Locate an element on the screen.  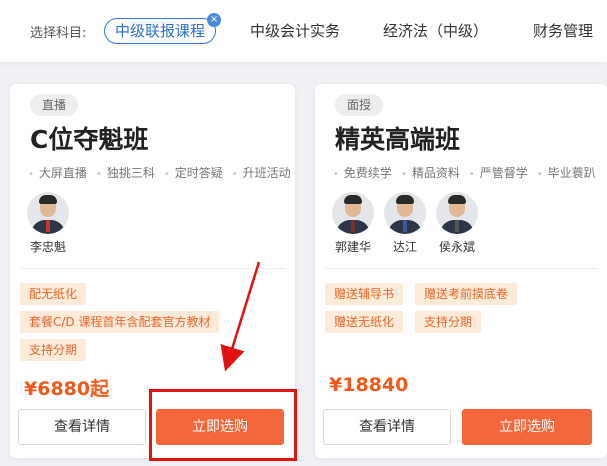
filter-label: 选择科目: is located at coordinates (58, 33).